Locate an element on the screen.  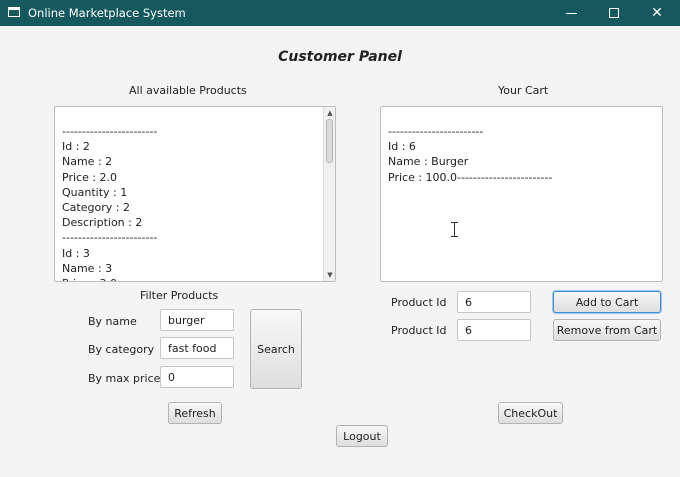
scroll-thumb is located at coordinates (329, 141).